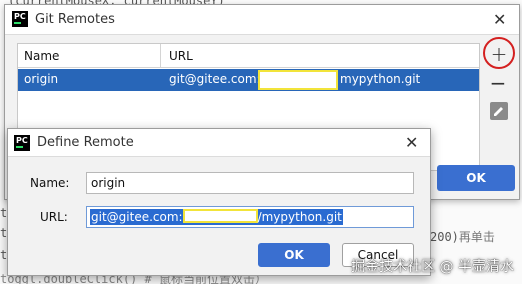  What do you see at coordinates (432, 267) in the screenshot?
I see `watermark: 掘金技术社区 @ 半壶清水` at bounding box center [432, 267].